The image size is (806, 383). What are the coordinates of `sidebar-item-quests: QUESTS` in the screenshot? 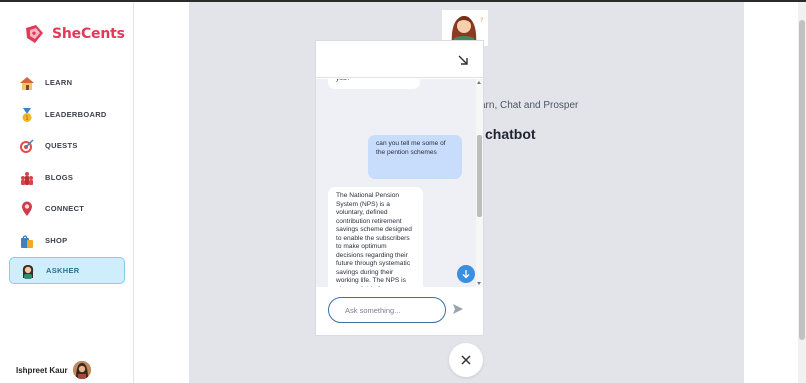 It's located at (67, 145).